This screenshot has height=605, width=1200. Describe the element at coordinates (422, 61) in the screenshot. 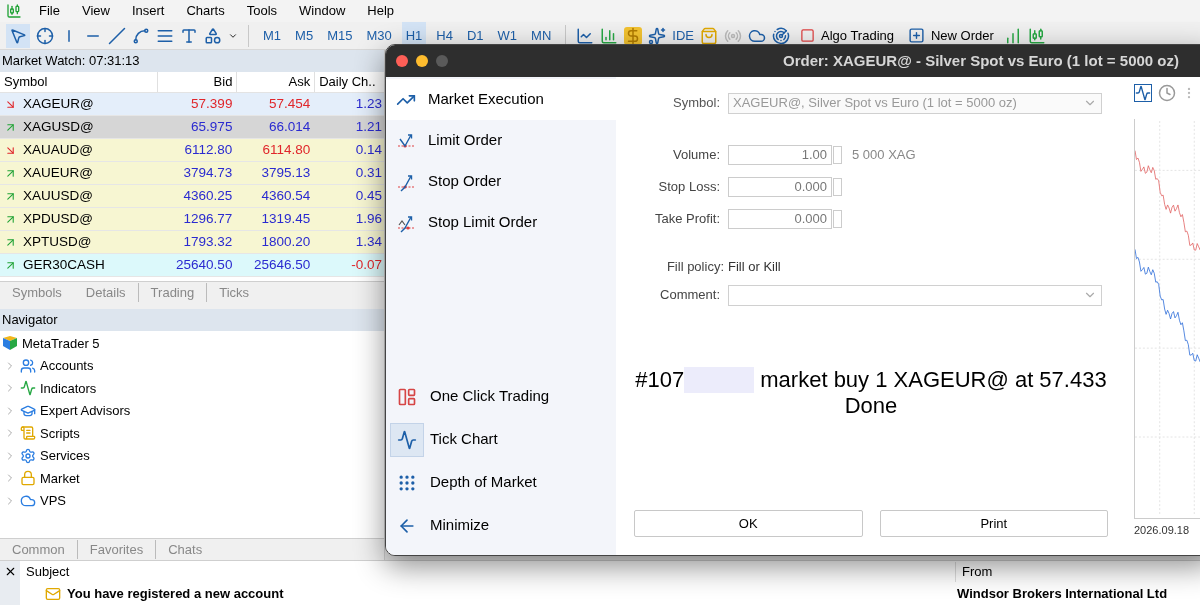

I see `minimize-window-button` at that location.